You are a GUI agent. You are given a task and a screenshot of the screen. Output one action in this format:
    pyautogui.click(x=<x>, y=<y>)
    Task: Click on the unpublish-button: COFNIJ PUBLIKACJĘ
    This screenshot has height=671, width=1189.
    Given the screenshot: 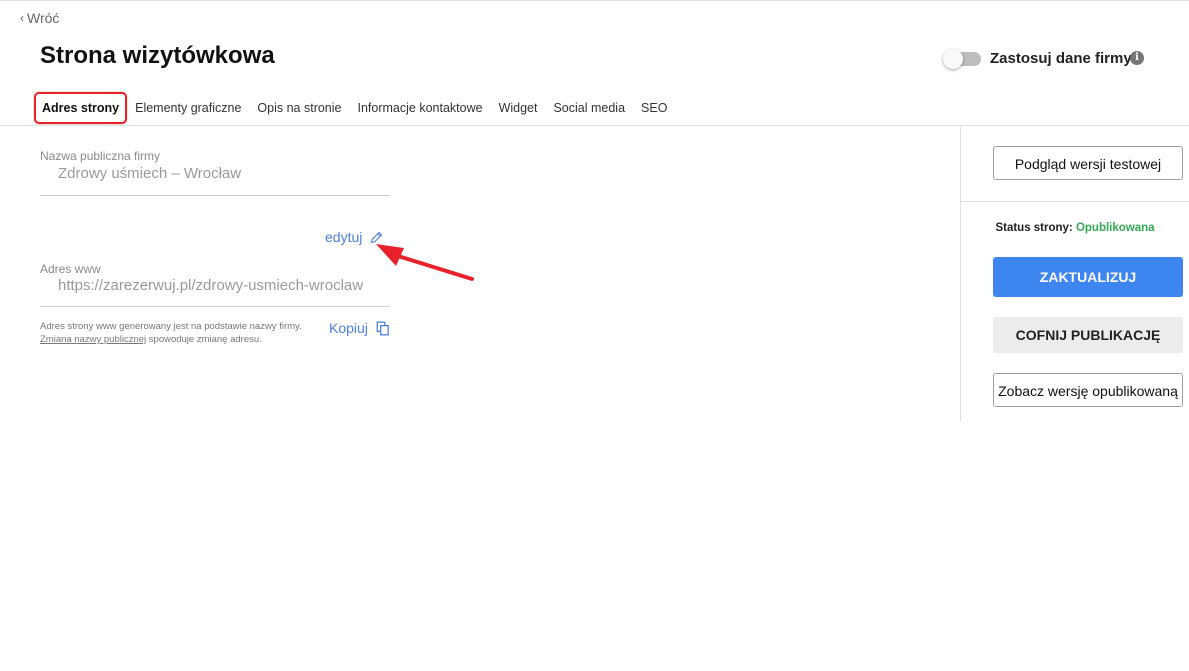 What is the action you would take?
    pyautogui.click(x=1088, y=335)
    